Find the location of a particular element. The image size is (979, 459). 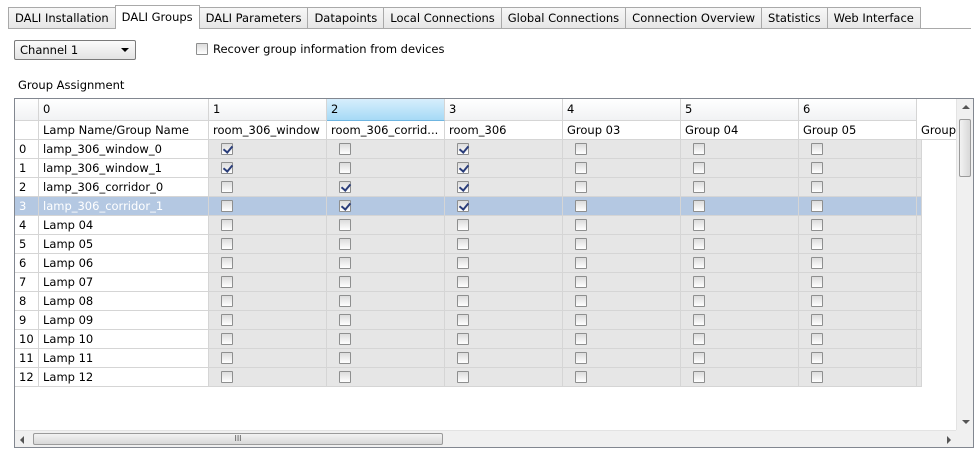

group-name-cell: Group 05 is located at coordinates (858, 130).